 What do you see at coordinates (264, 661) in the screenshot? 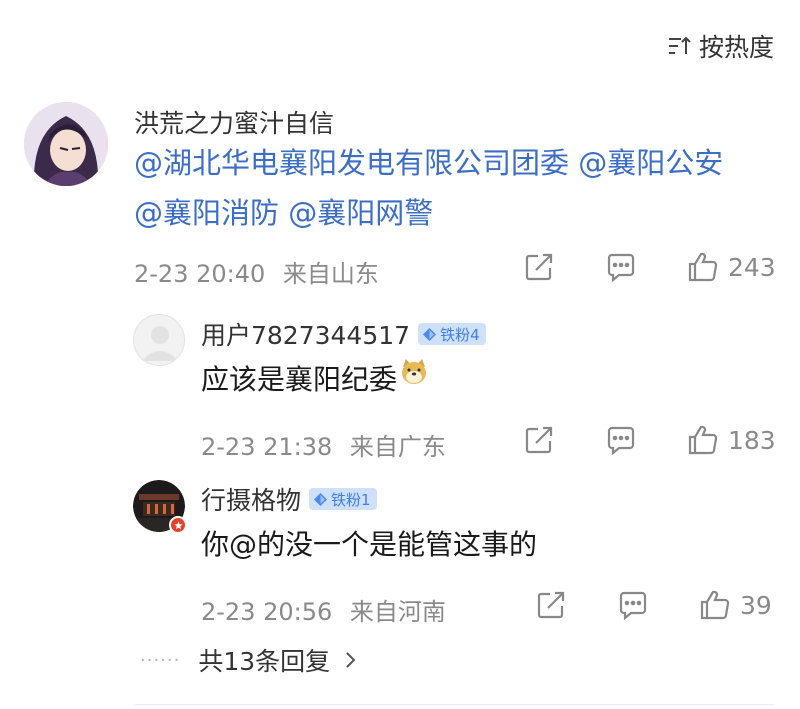
I see `more-replies-label: 共13条回复` at bounding box center [264, 661].